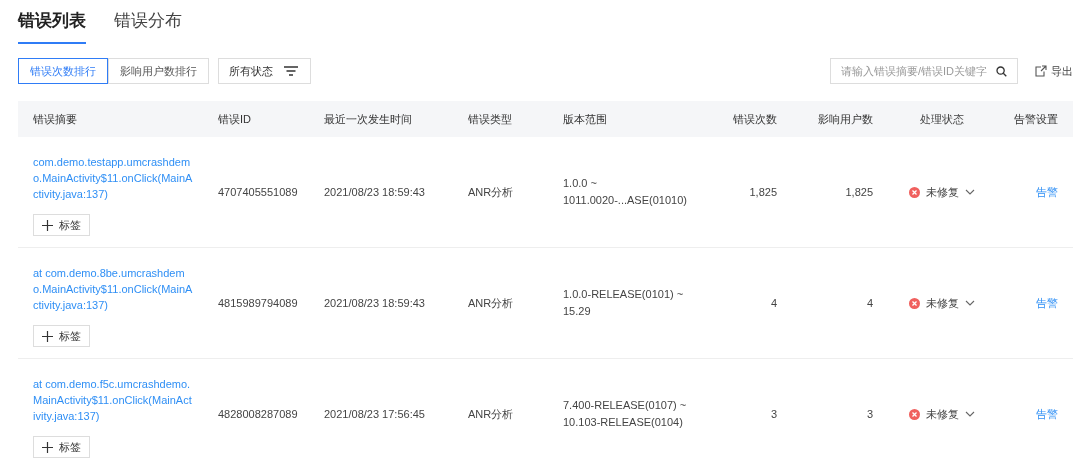  What do you see at coordinates (924, 71) in the screenshot?
I see `search-field: 请输入错误摘要/错误ID关键字` at bounding box center [924, 71].